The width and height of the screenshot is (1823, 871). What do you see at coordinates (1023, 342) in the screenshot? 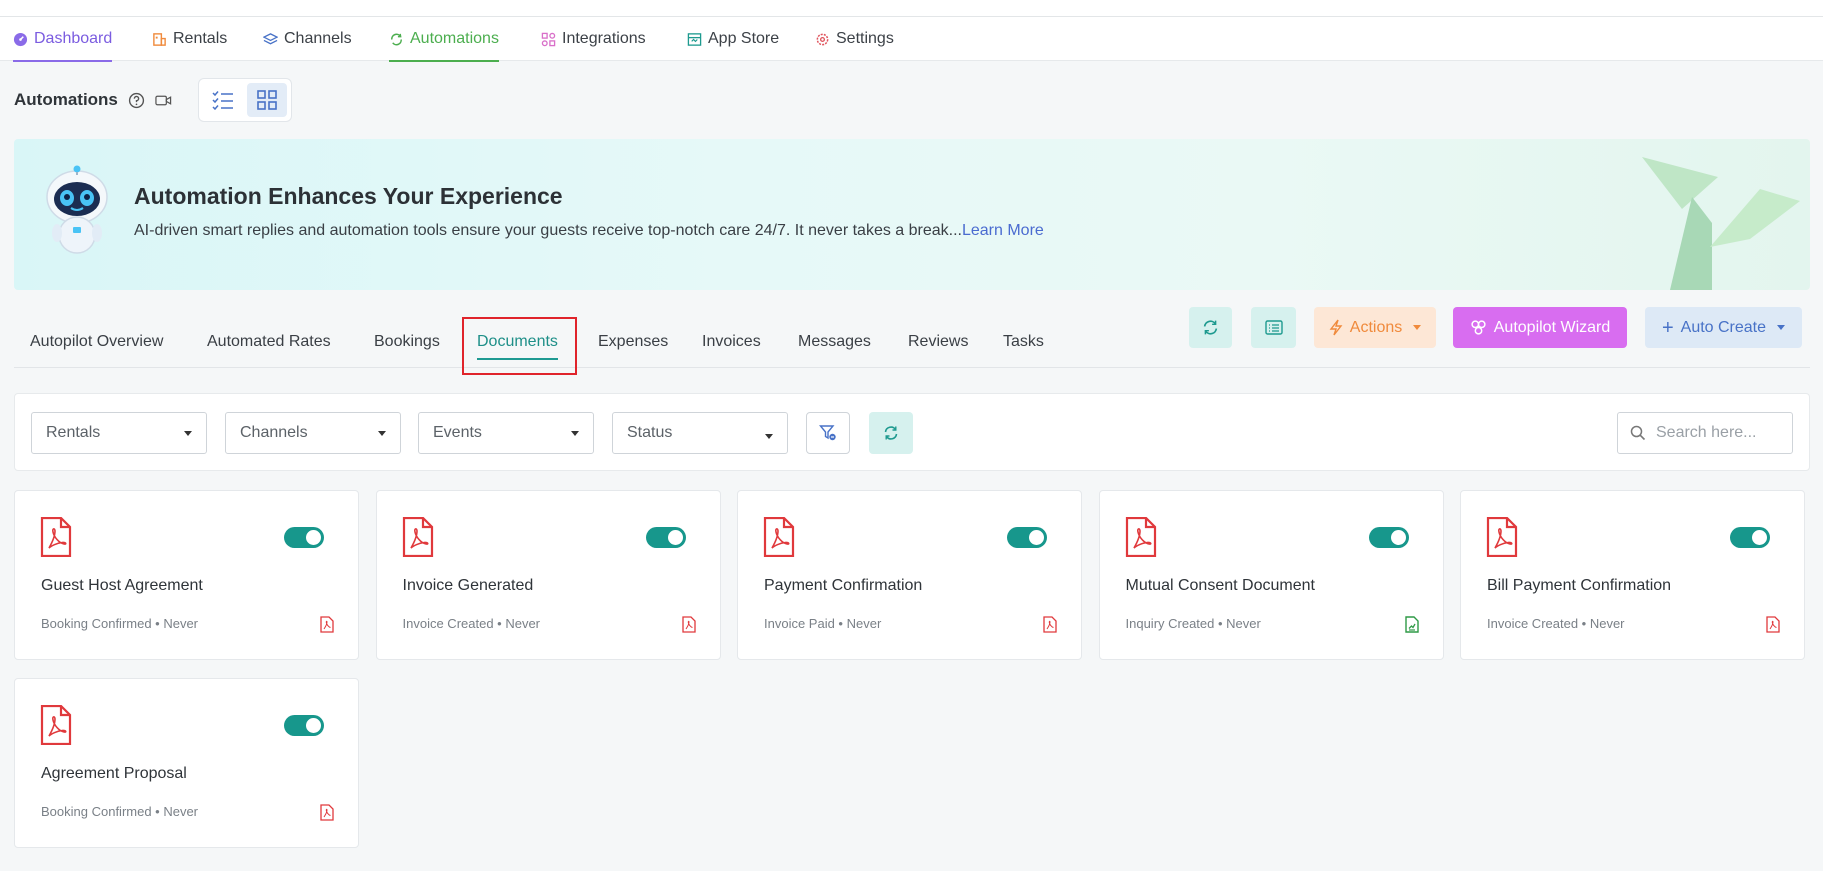
I see `tab-tasks: Tasks` at bounding box center [1023, 342].